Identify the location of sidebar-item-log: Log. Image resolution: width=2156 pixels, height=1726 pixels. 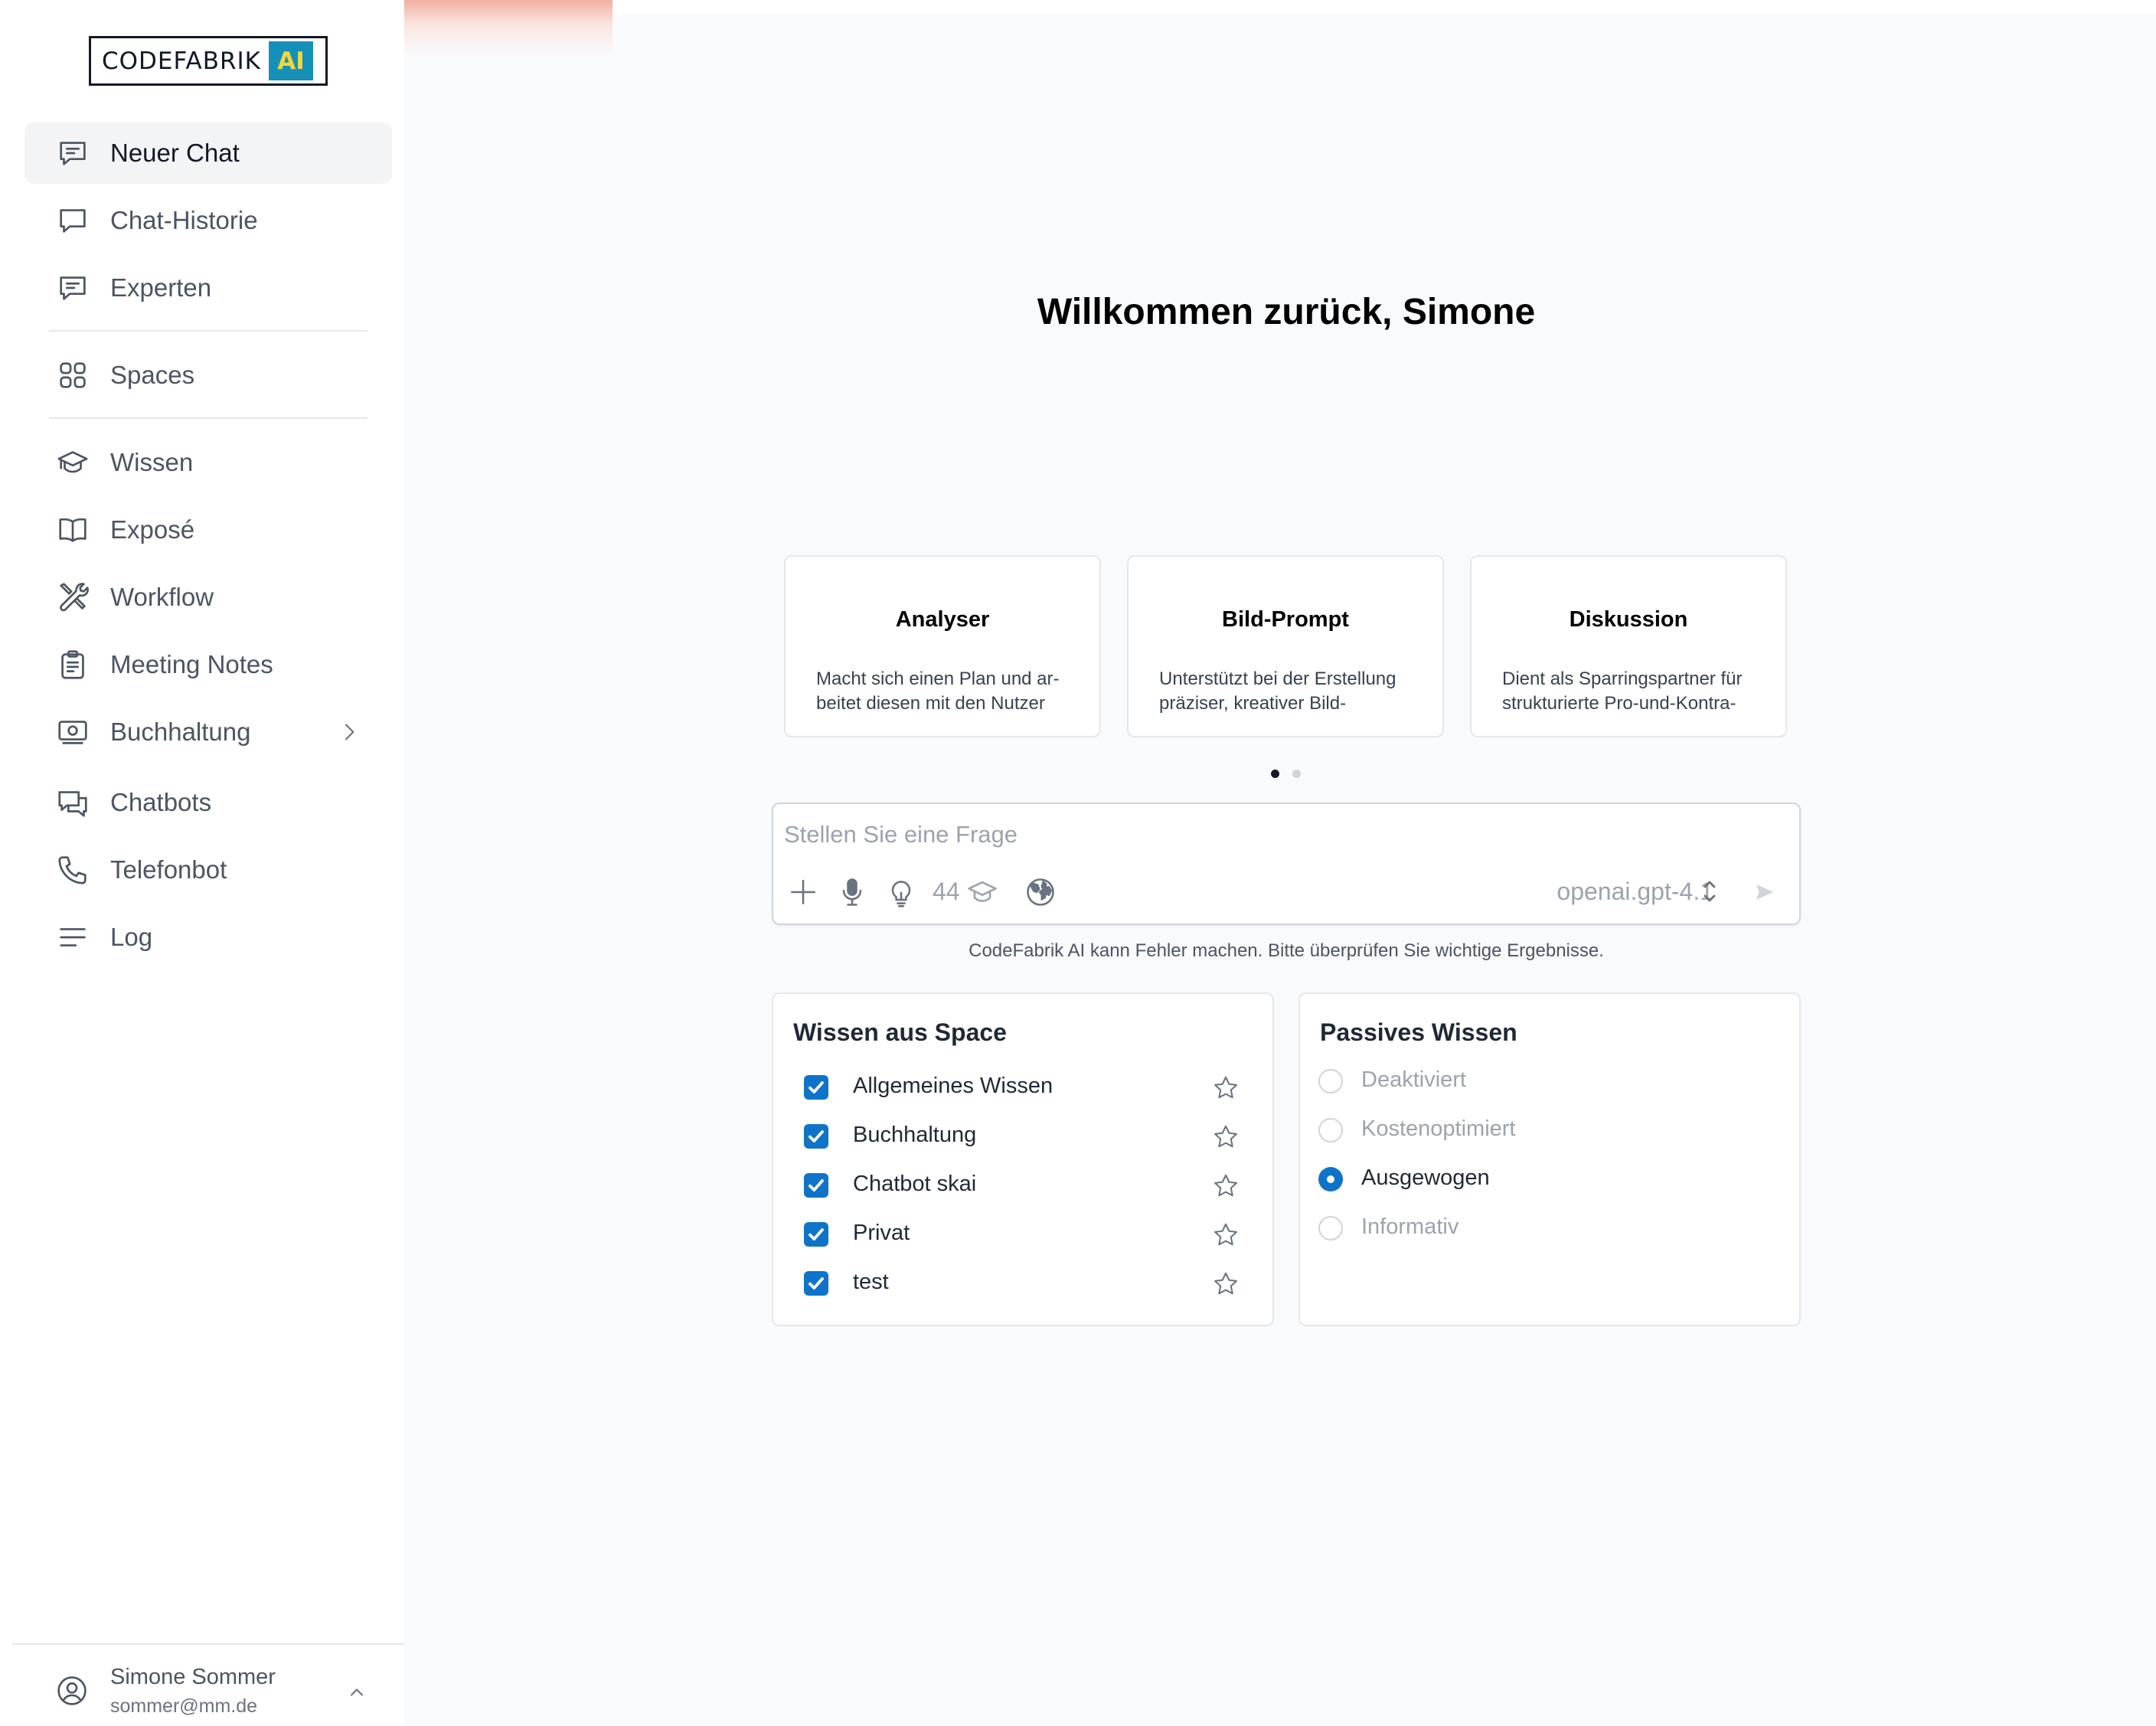
(208, 937).